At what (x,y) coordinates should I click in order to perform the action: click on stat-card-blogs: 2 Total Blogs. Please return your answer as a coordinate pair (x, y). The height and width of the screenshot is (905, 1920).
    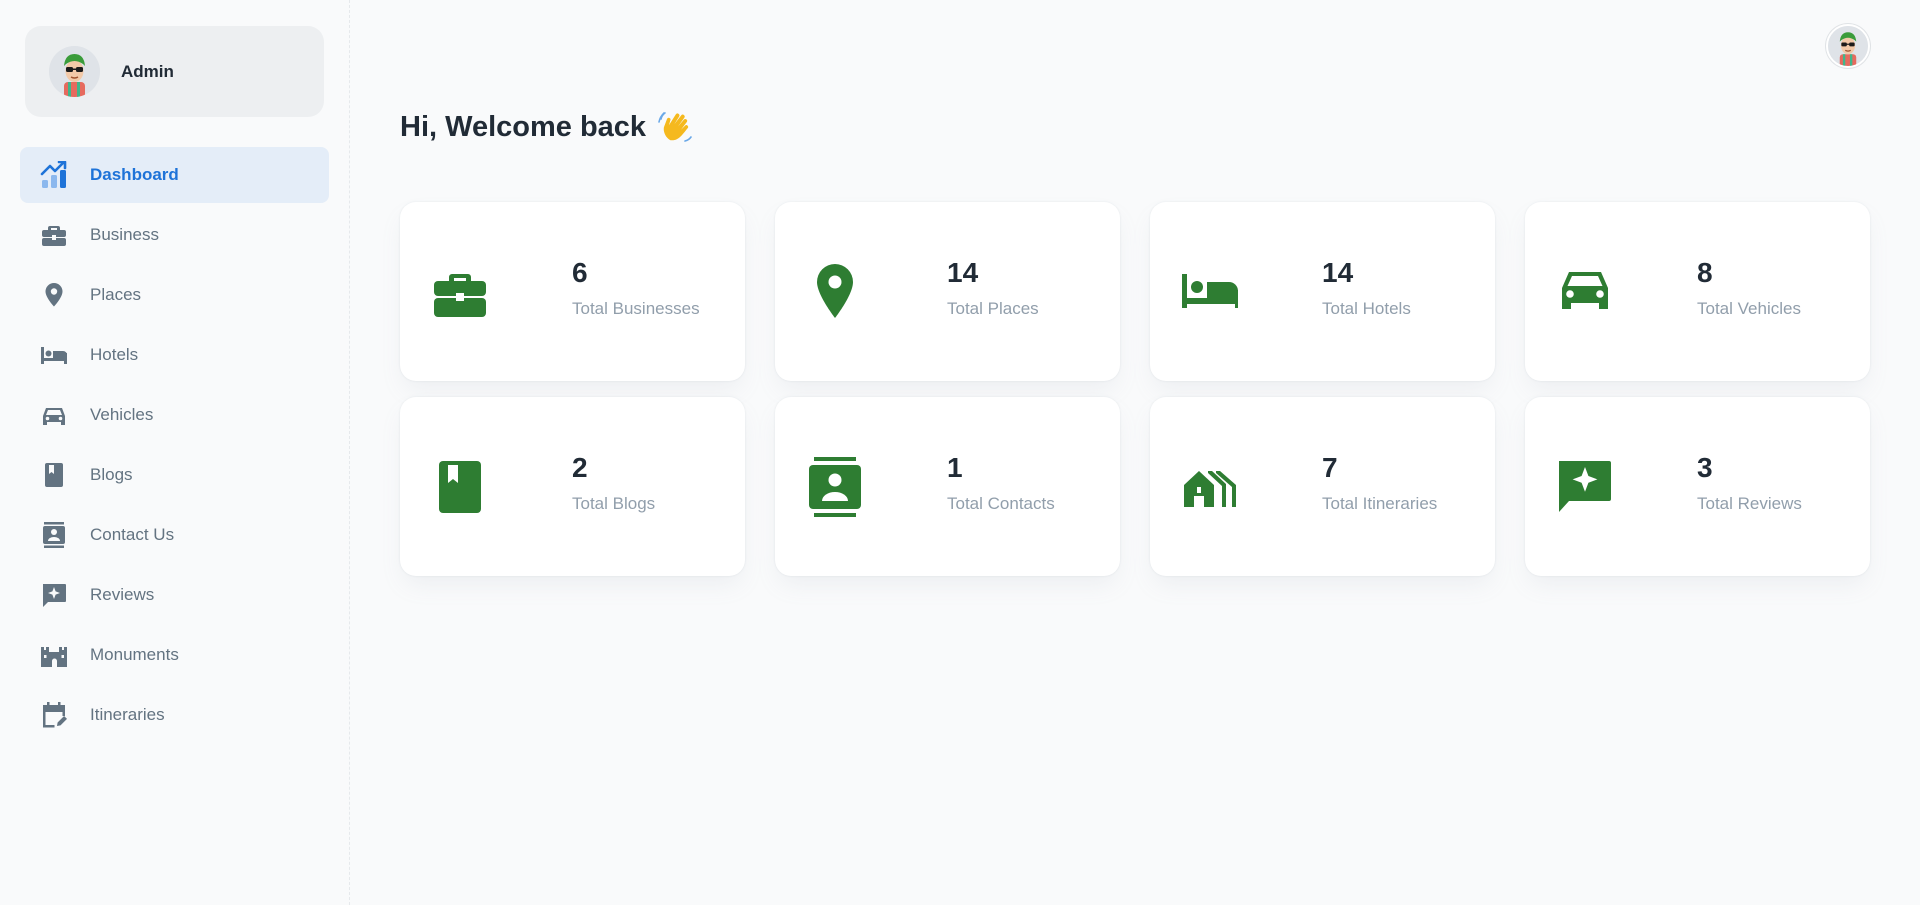
    Looking at the image, I should click on (572, 486).